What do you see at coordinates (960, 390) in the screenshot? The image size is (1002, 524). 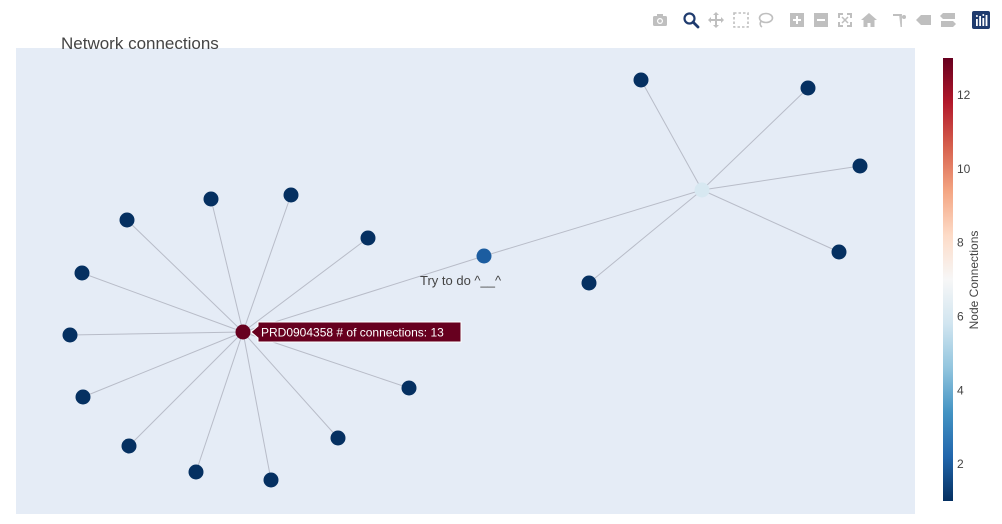 I see `colorbar-tick-label: 4` at bounding box center [960, 390].